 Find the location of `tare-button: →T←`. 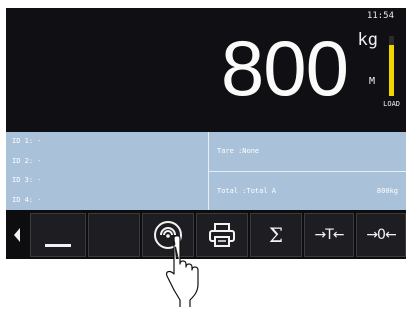

tare-button: →T← is located at coordinates (329, 235).